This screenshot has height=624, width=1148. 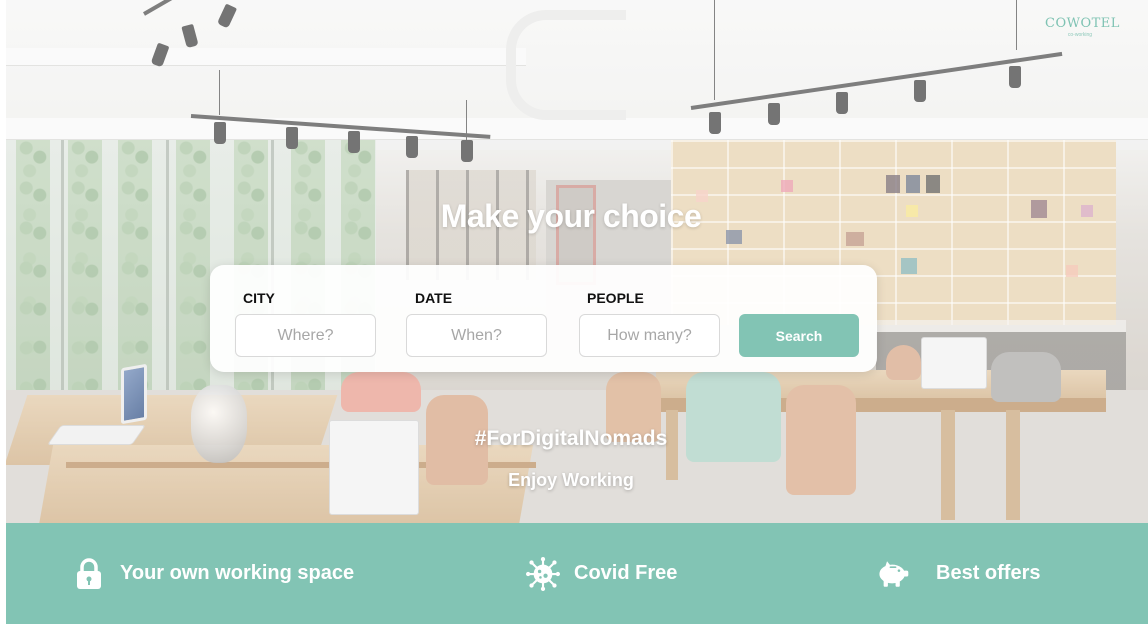 I want to click on brand-tagline: co-working, so click(x=1080, y=35).